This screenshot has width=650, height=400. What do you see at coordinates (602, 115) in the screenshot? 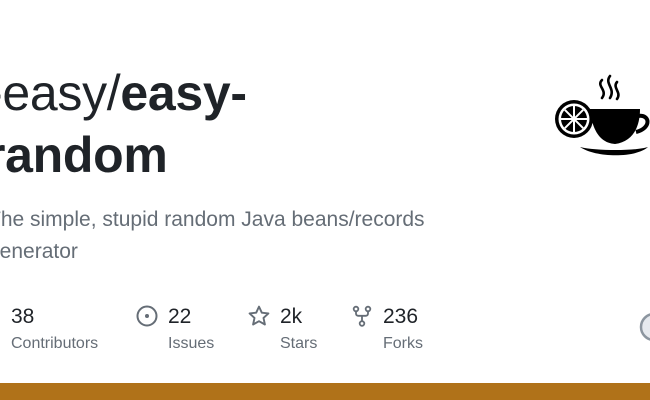
I see `tea-cup-lemon-logo` at bounding box center [602, 115].